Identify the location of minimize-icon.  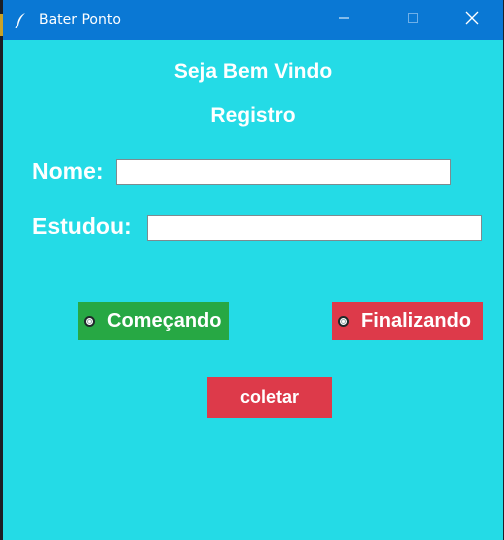
(344, 20).